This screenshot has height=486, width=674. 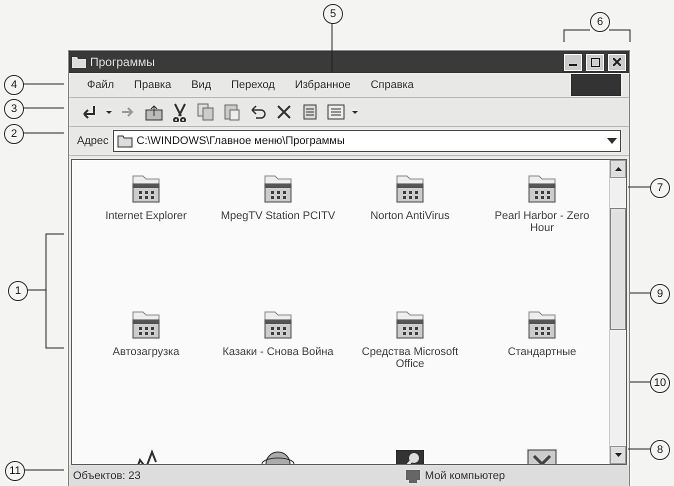 What do you see at coordinates (573, 62) in the screenshot?
I see `minimize-button` at bounding box center [573, 62].